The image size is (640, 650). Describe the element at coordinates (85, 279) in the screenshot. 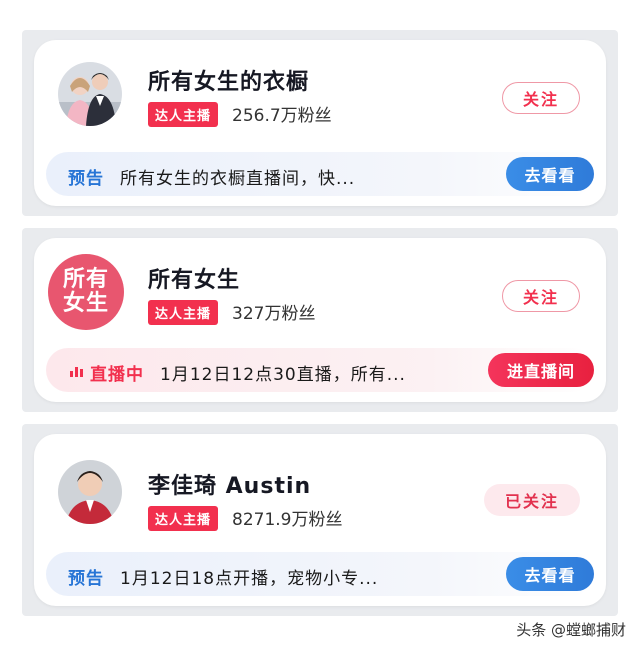

I see `logo-line-1: 所有` at that location.